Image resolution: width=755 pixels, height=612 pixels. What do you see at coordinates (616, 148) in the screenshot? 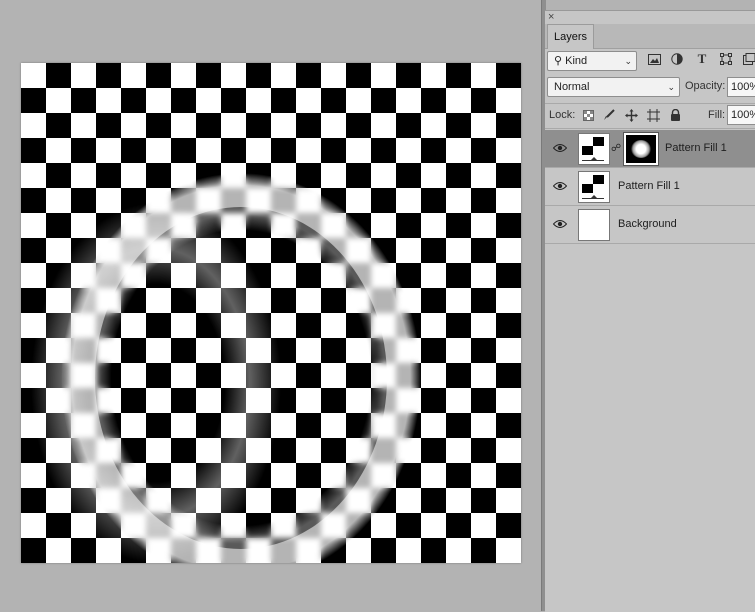
I see `chain-link-icon: ☍` at bounding box center [616, 148].